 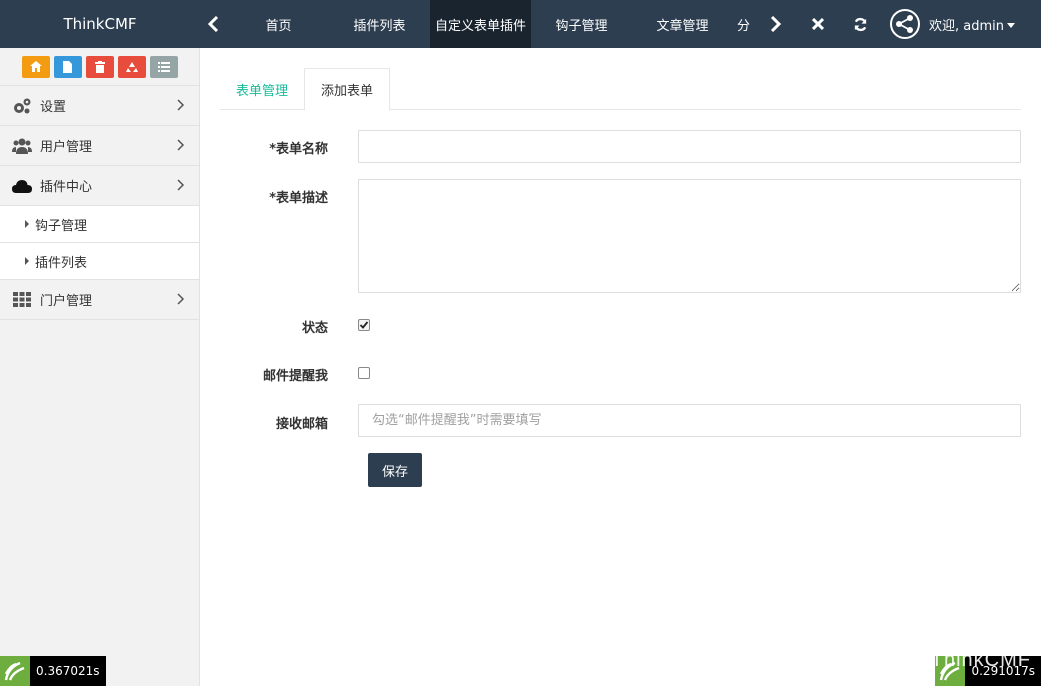 I want to click on tab-custom-form-plugin: 自定义表单插件, so click(x=480, y=24).